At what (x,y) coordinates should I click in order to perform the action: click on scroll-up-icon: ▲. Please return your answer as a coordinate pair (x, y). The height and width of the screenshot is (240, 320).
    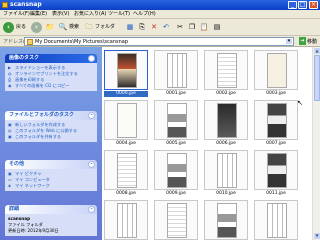
    Looking at the image, I should click on (317, 51).